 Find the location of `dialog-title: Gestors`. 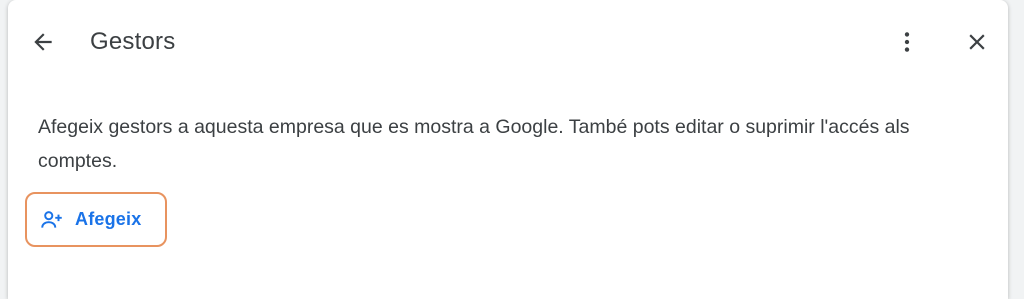

dialog-title: Gestors is located at coordinates (133, 41).